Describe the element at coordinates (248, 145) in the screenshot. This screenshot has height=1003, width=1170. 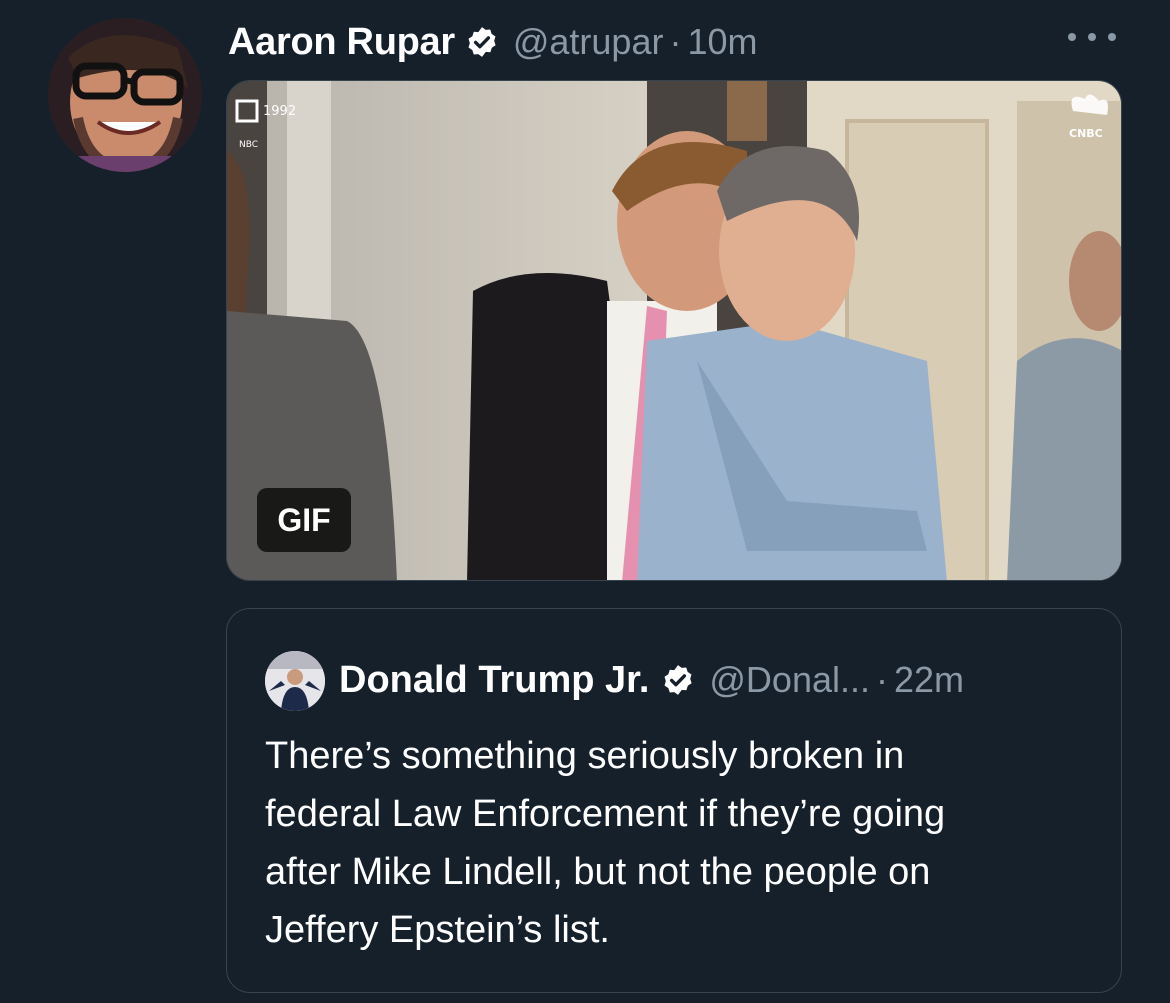
I see `overlay-network: NBC` at that location.